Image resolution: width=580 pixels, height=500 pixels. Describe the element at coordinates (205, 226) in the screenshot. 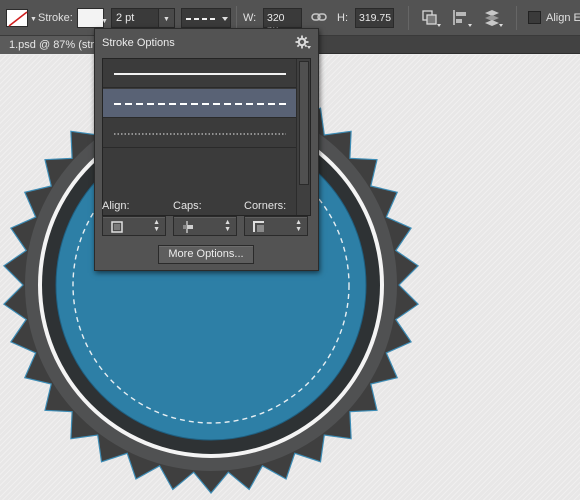

I see `caps-dropdown: ▲ ▼` at that location.